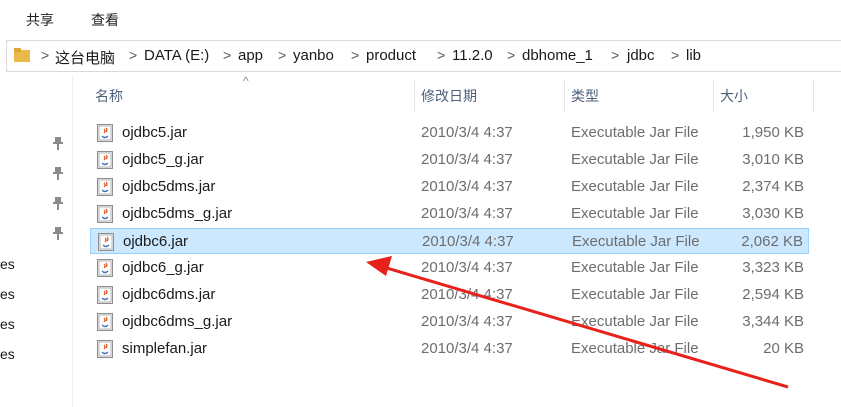 The height and width of the screenshot is (407, 841). What do you see at coordinates (420, 18) in the screenshot?
I see `ribbon: 共享 查看` at bounding box center [420, 18].